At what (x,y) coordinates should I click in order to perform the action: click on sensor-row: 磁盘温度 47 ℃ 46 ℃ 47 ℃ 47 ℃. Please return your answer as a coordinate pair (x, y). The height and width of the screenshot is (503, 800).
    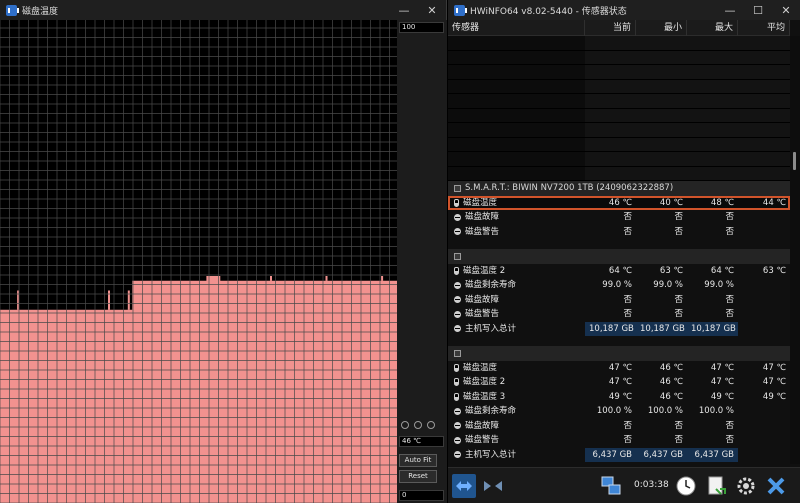
    Looking at the image, I should click on (619, 368).